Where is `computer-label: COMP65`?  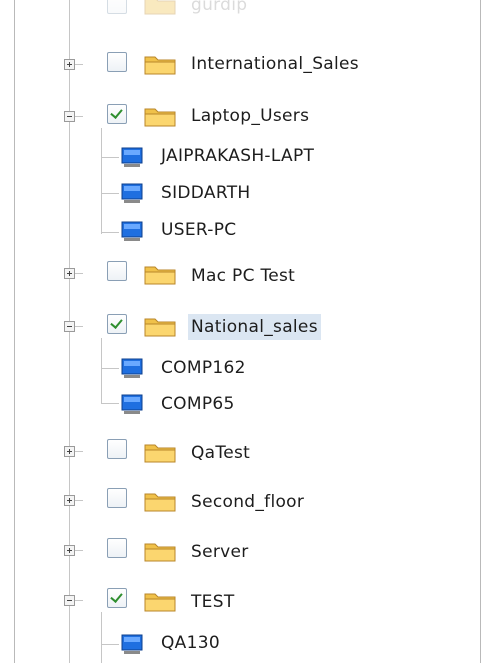
computer-label: COMP65 is located at coordinates (198, 404).